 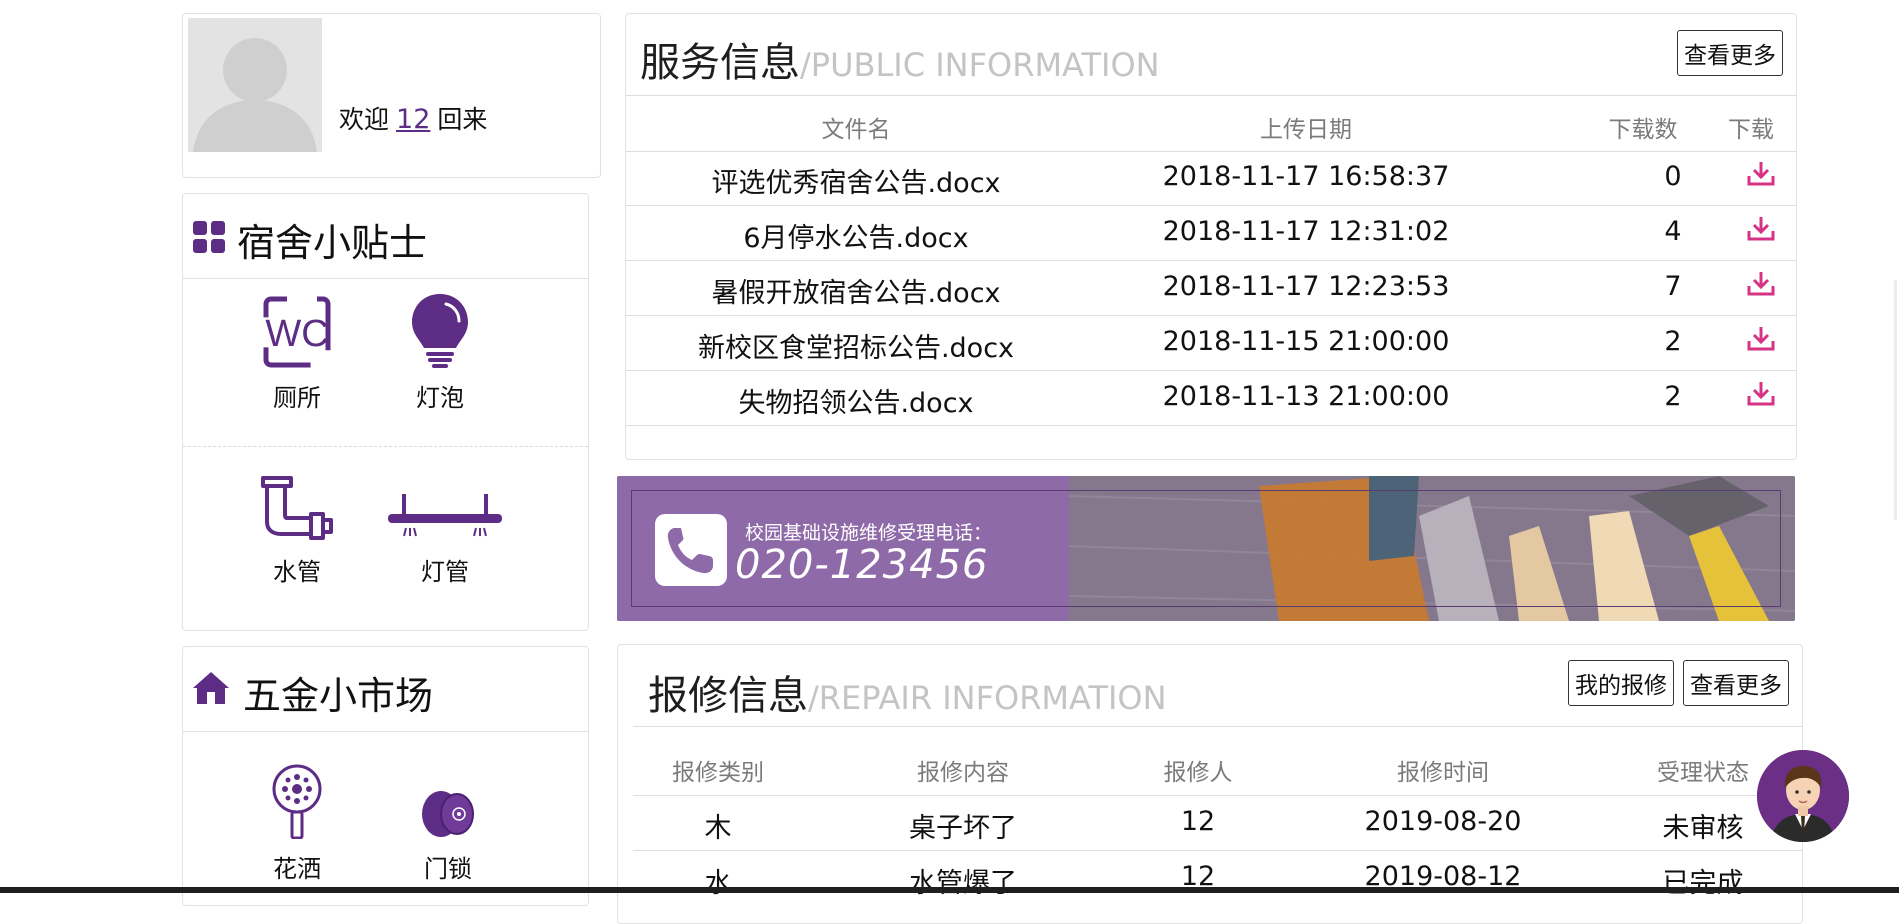 What do you see at coordinates (297, 289) in the screenshot?
I see `wc-icon: WC` at bounding box center [297, 289].